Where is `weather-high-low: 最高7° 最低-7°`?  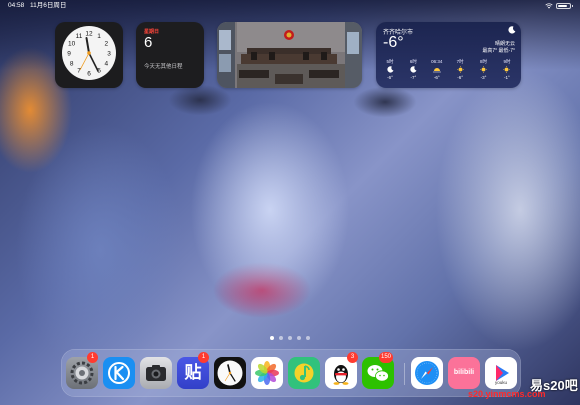 weather-high-low: 最高7° 最低-7° is located at coordinates (498, 51).